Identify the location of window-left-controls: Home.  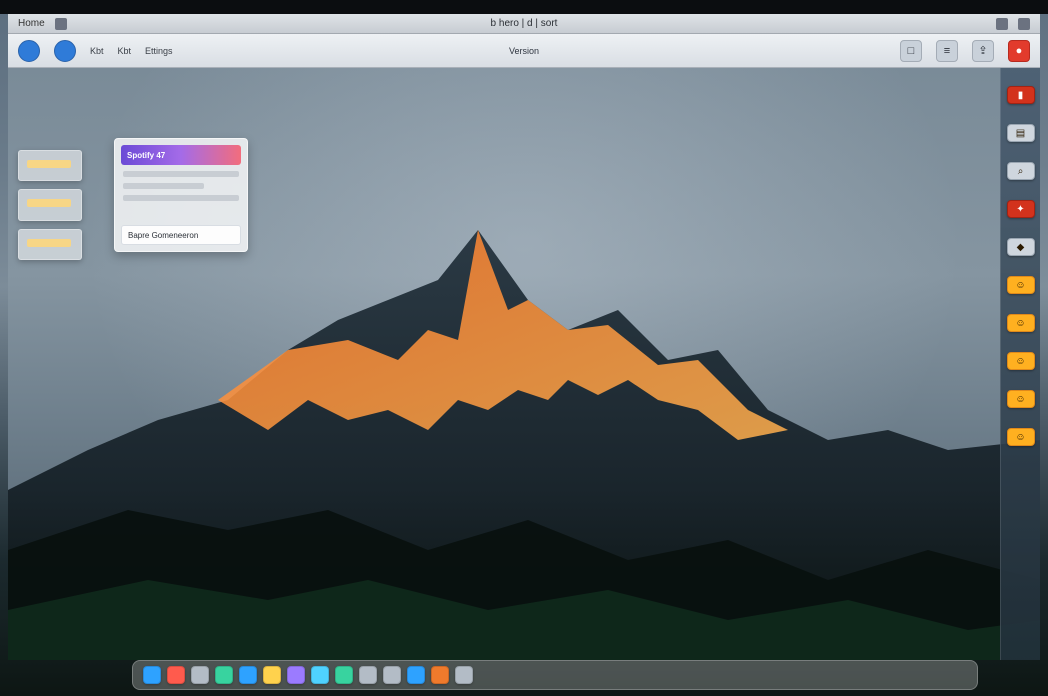
(42, 23).